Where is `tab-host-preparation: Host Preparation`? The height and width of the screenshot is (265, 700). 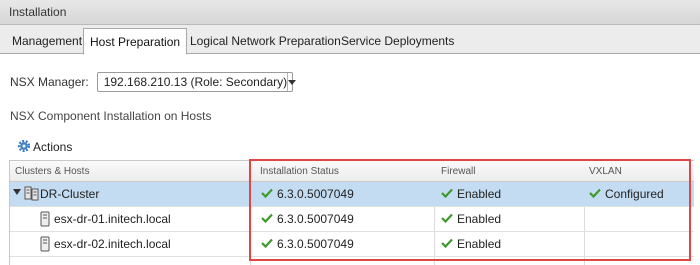 tab-host-preparation: Host Preparation is located at coordinates (135, 41).